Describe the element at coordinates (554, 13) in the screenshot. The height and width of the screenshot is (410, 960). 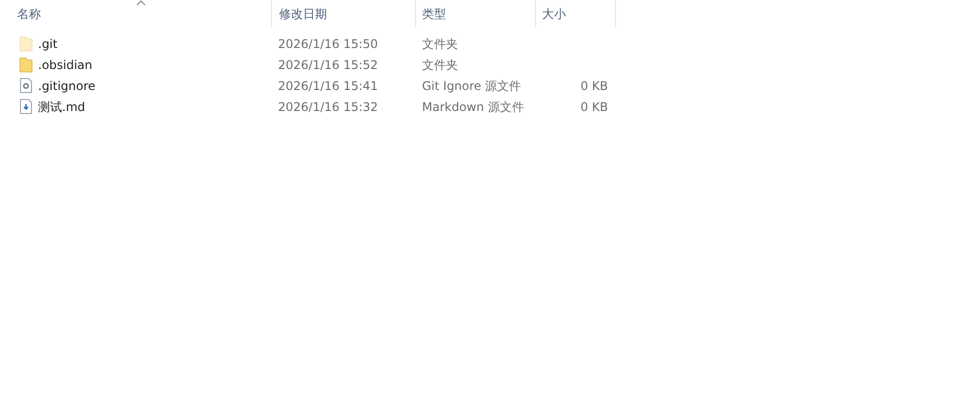
I see `column-header: 大小` at that location.